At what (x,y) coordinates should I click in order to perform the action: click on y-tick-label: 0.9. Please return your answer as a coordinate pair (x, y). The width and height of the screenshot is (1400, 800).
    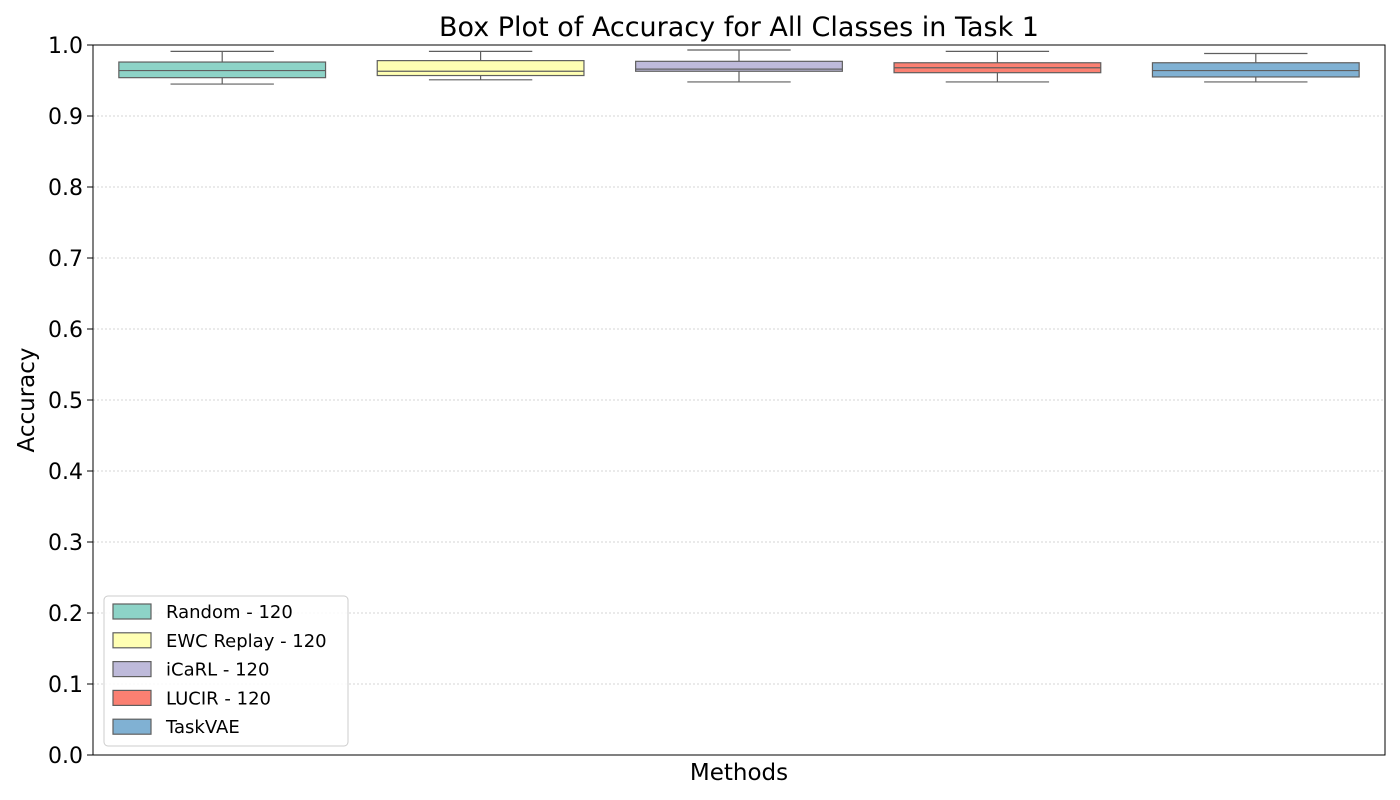
    Looking at the image, I should click on (65, 117).